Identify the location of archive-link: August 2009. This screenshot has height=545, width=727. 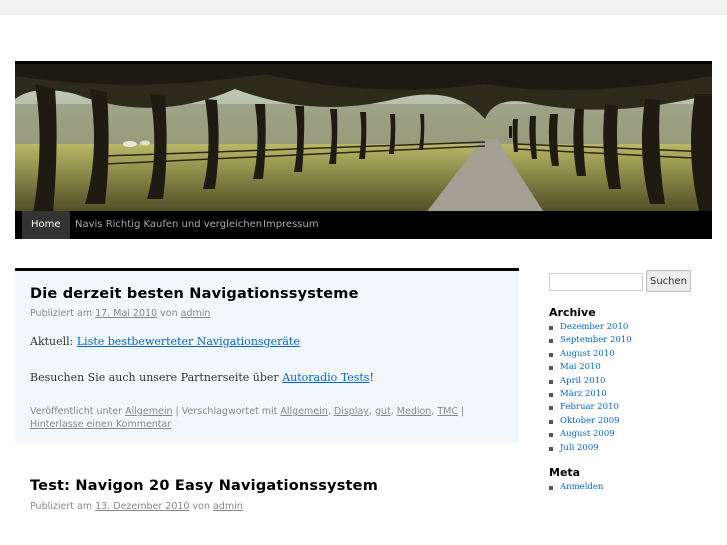
(587, 434).